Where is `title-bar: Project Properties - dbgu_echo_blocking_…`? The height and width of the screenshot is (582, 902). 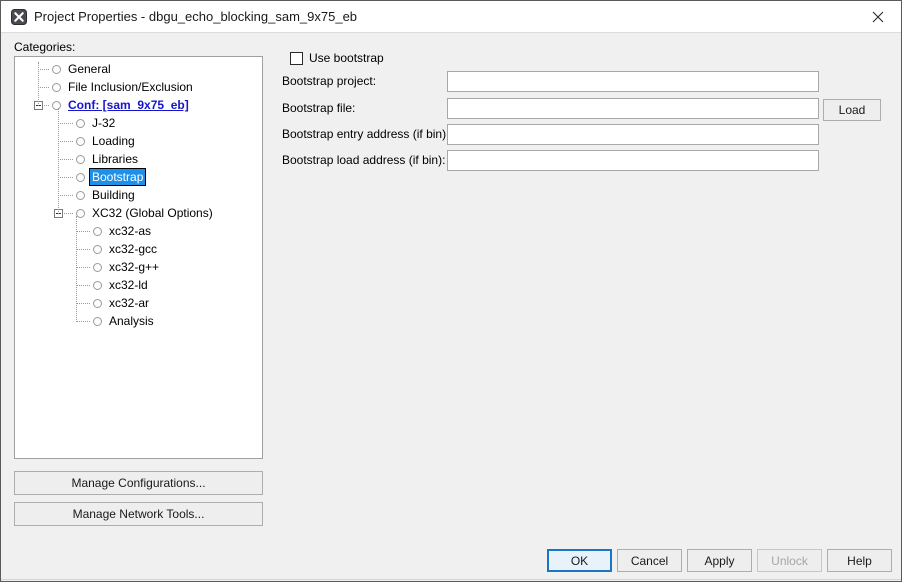 title-bar: Project Properties - dbgu_echo_blocking_… is located at coordinates (451, 17).